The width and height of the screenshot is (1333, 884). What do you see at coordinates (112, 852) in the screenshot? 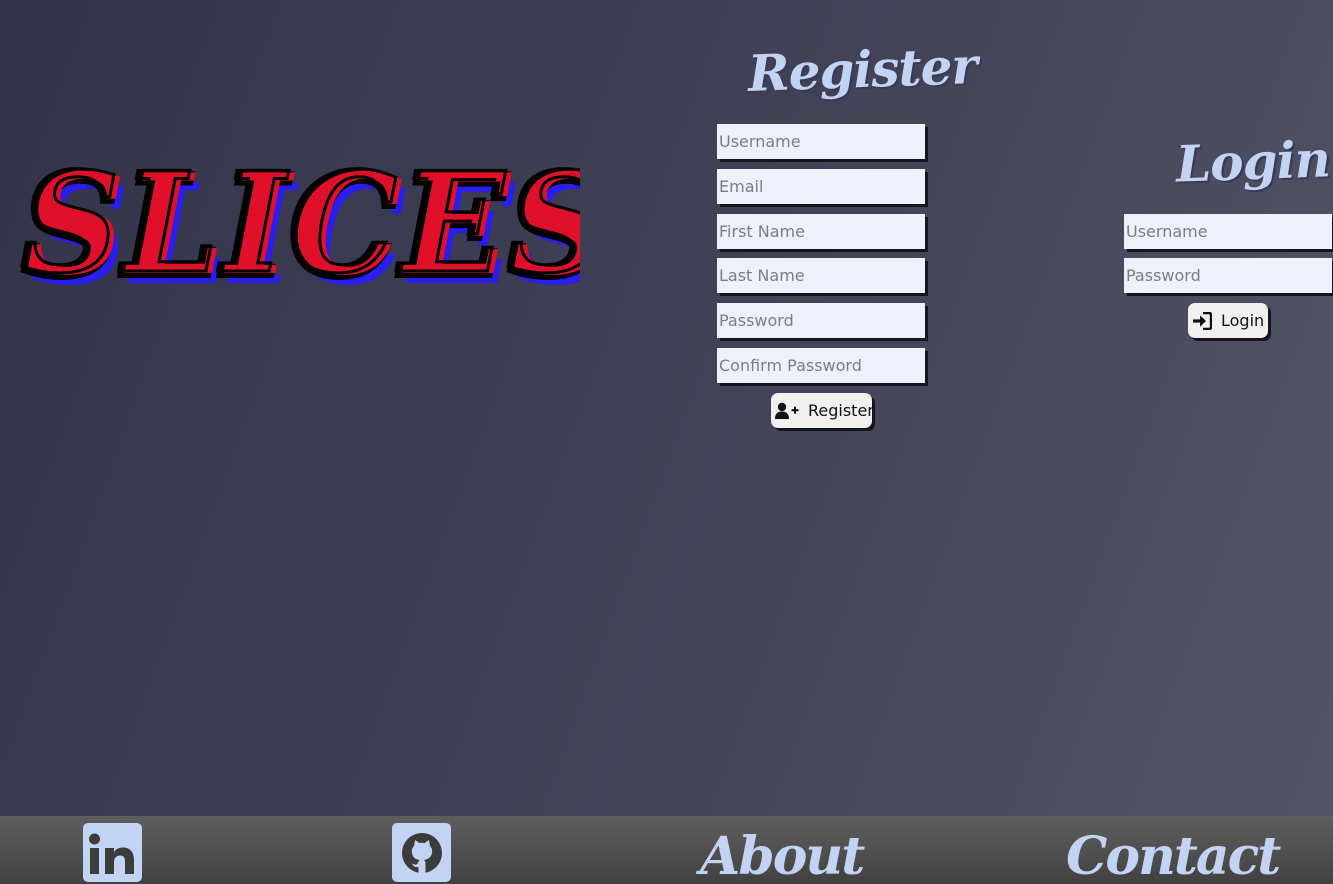
I see `linkedin-icon` at bounding box center [112, 852].